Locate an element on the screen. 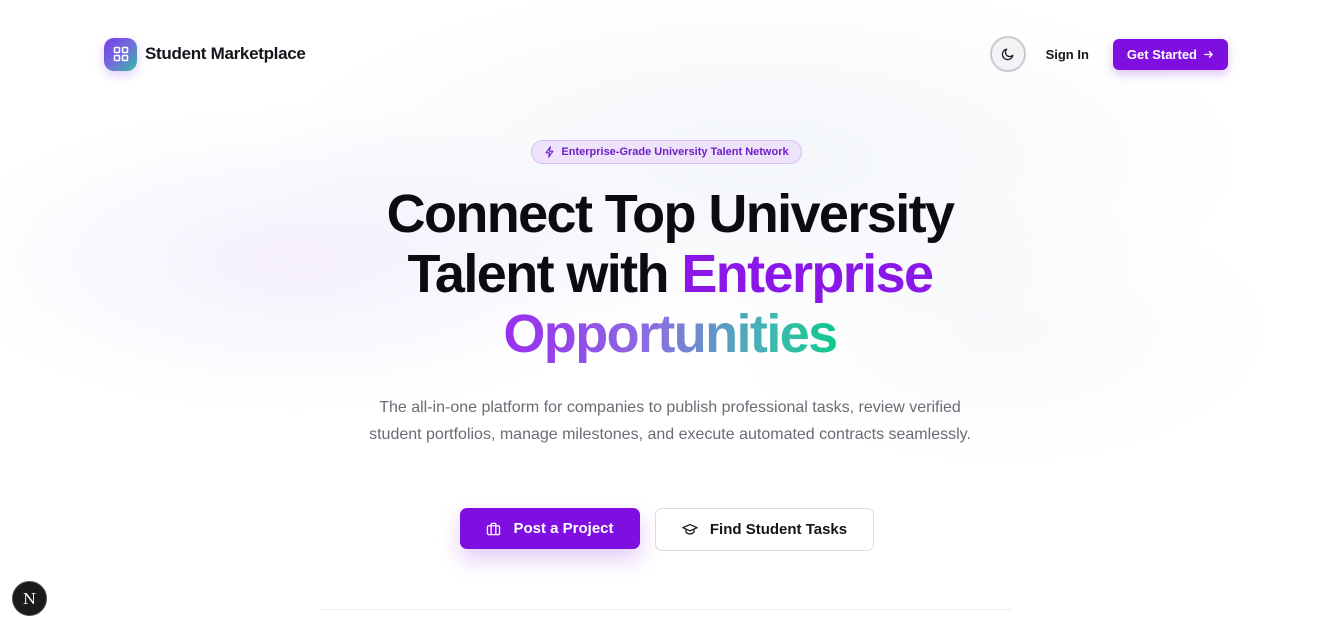 This screenshot has width=1340, height=628. headline-line-1: Connect Top University is located at coordinates (670, 214).